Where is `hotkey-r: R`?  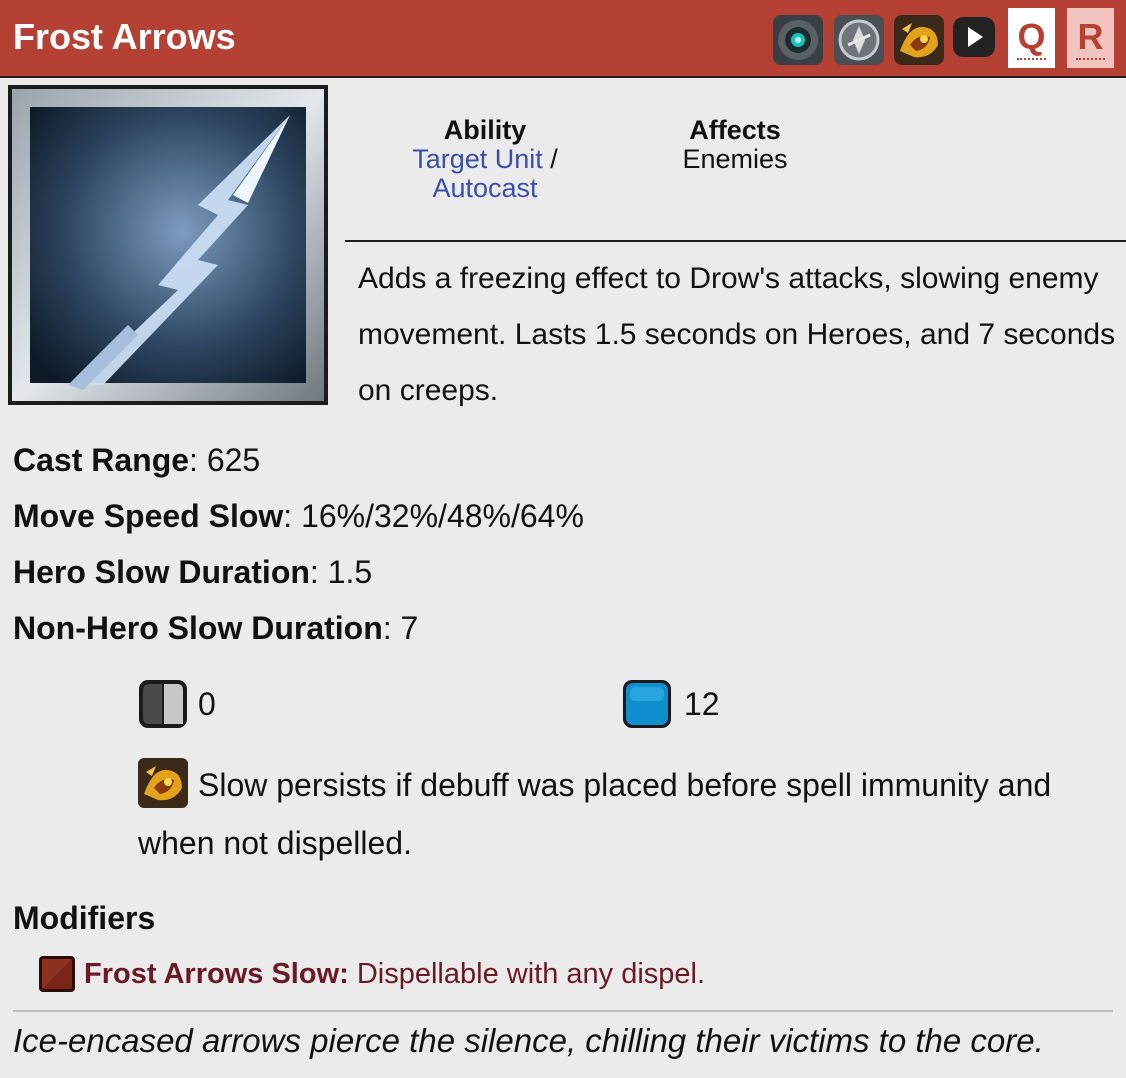 hotkey-r: R is located at coordinates (1090, 38).